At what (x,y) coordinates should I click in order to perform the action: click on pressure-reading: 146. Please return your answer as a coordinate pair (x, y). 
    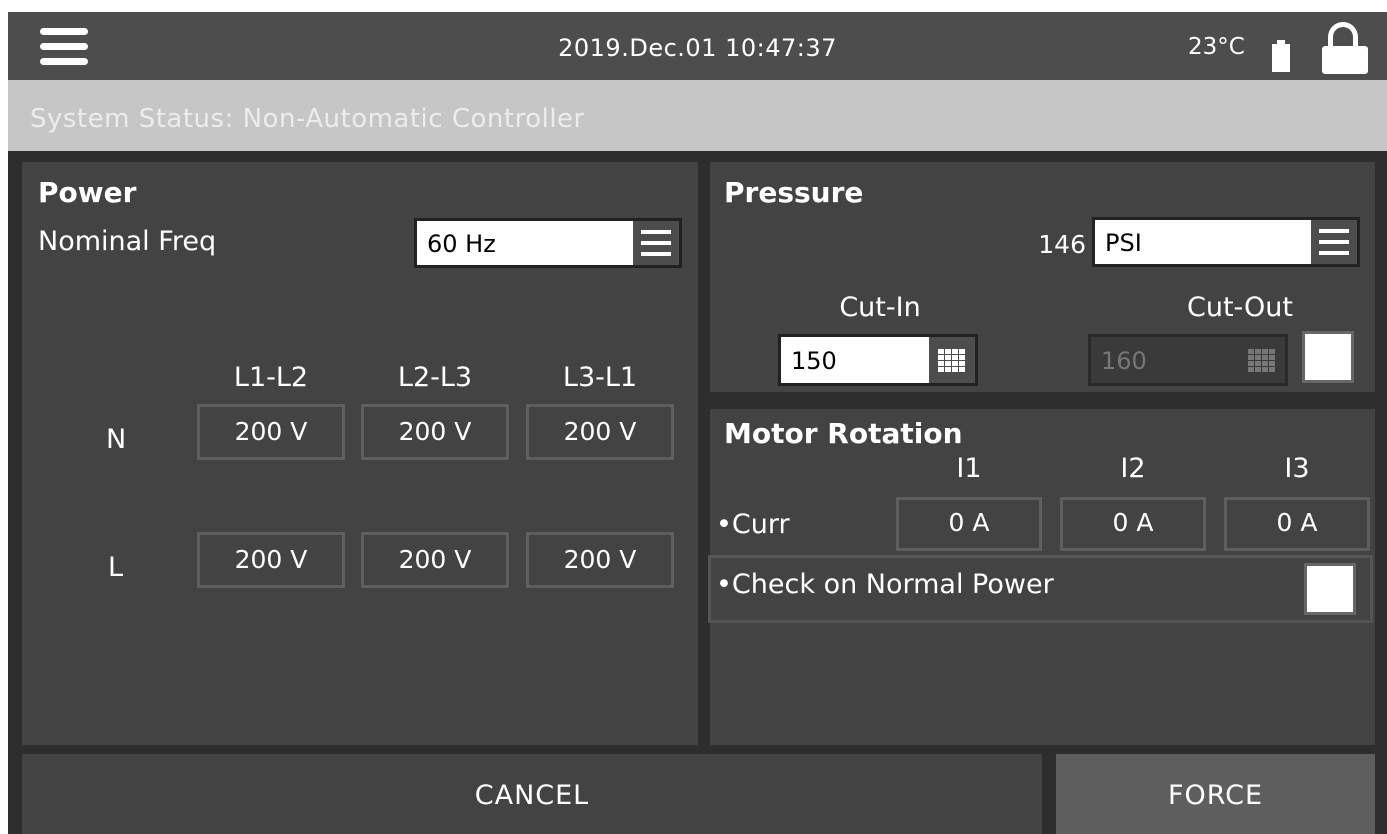
    Looking at the image, I should click on (1062, 244).